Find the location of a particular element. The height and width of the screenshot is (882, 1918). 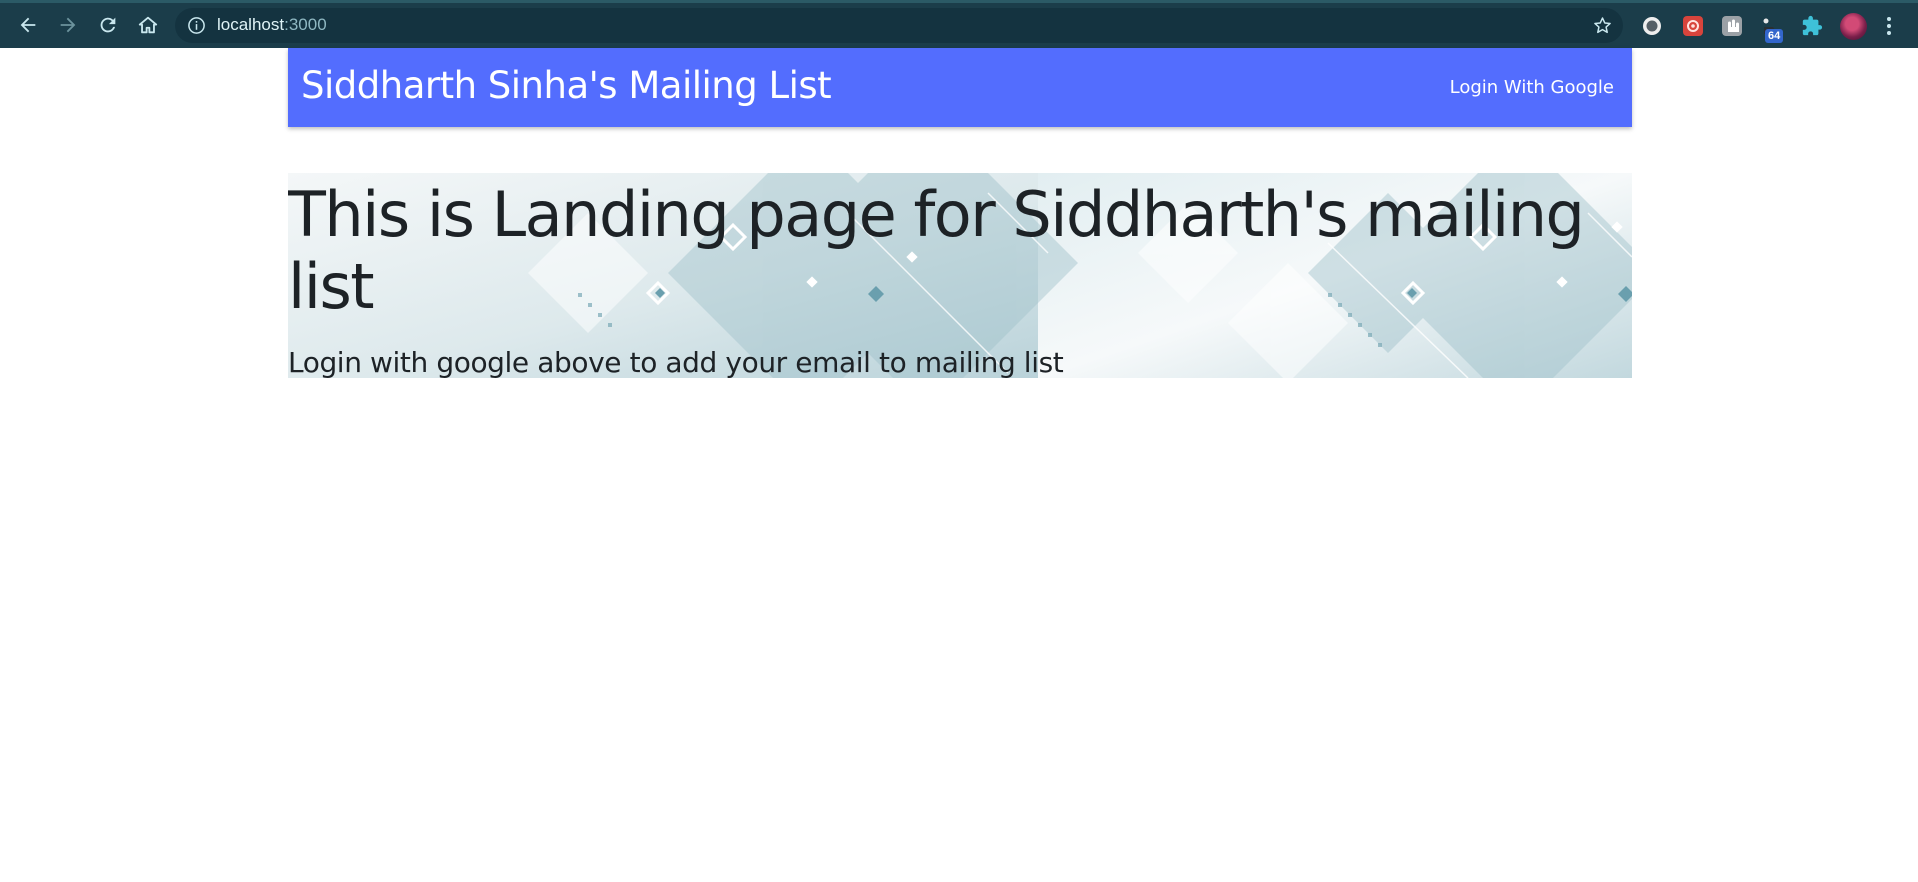

profile-avatar is located at coordinates (1853, 26).